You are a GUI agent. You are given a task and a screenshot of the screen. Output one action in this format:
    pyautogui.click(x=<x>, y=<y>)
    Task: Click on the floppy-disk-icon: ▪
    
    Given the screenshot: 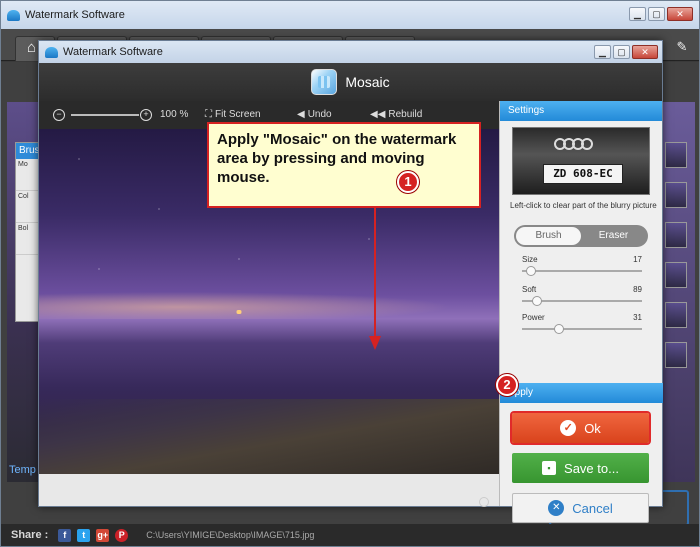 What is the action you would take?
    pyautogui.click(x=549, y=468)
    